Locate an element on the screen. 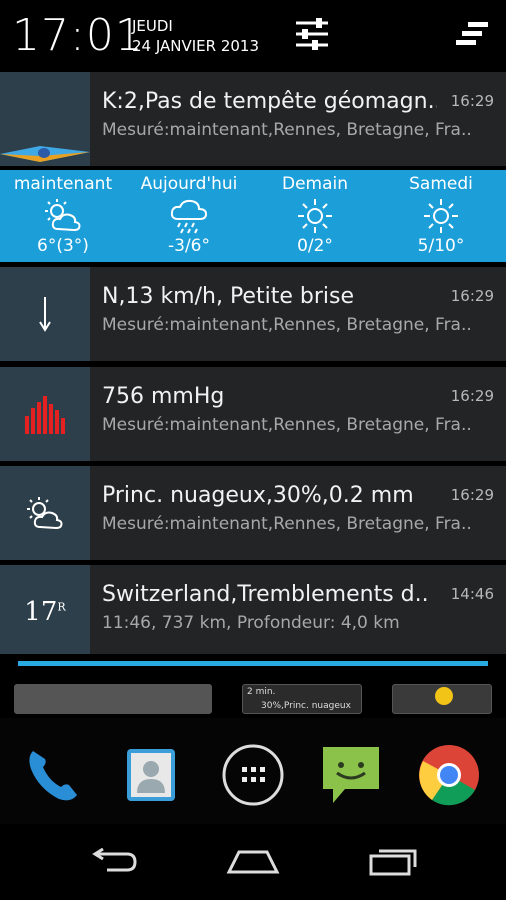 Image resolution: width=506 pixels, height=900 pixels. notification-title: N,13 km/h, Petite brise is located at coordinates (228, 296).